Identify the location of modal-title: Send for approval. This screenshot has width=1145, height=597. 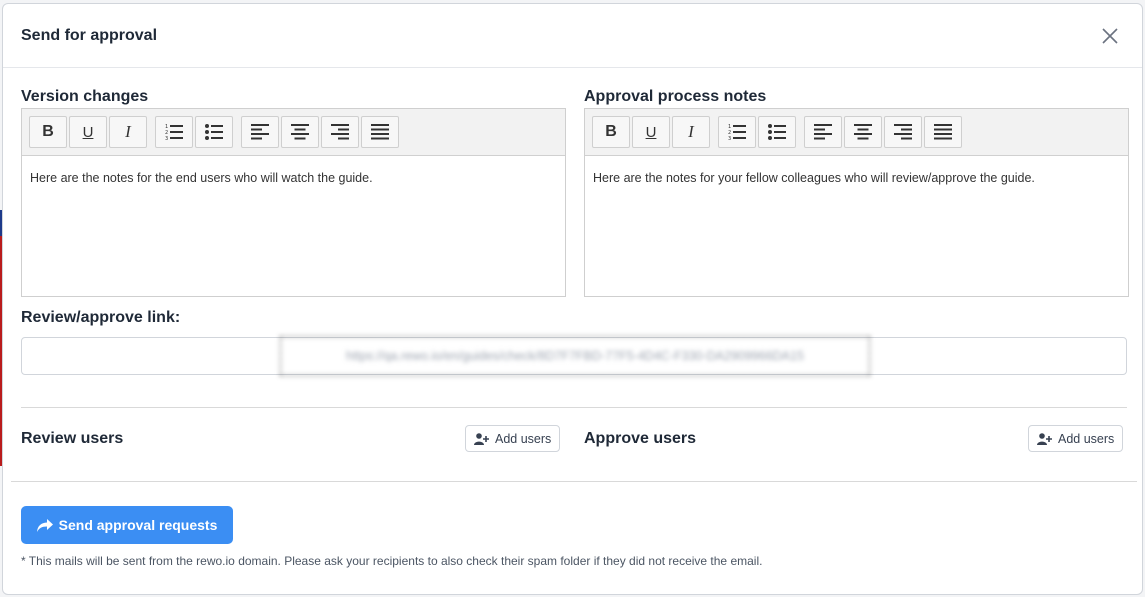
(89, 35).